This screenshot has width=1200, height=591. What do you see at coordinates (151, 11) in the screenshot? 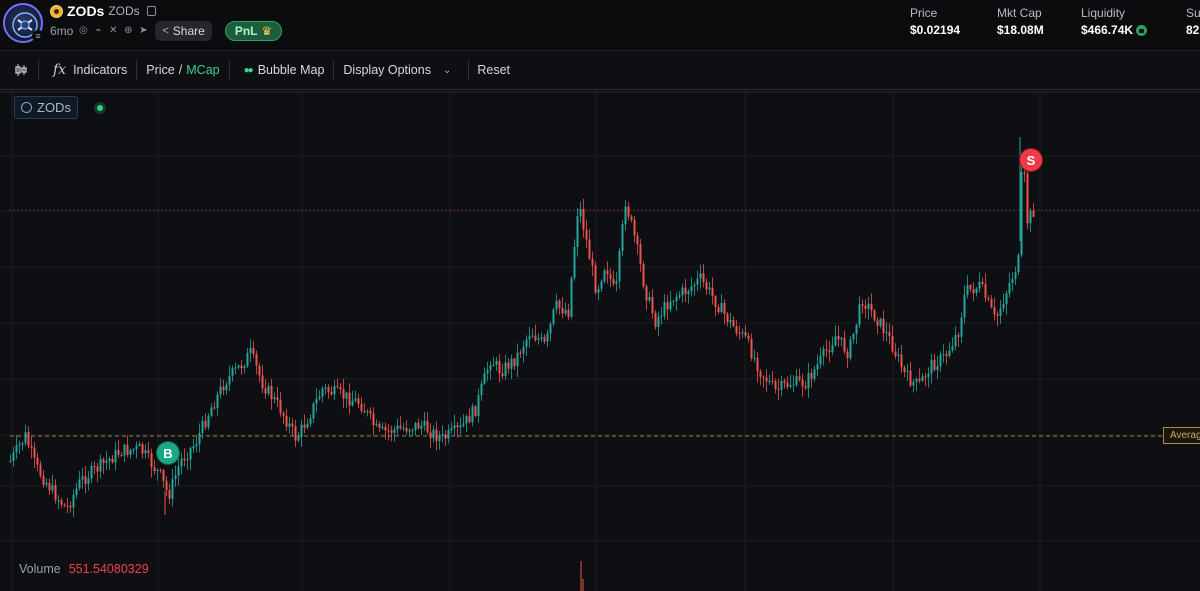
I see `copy-icon` at bounding box center [151, 11].